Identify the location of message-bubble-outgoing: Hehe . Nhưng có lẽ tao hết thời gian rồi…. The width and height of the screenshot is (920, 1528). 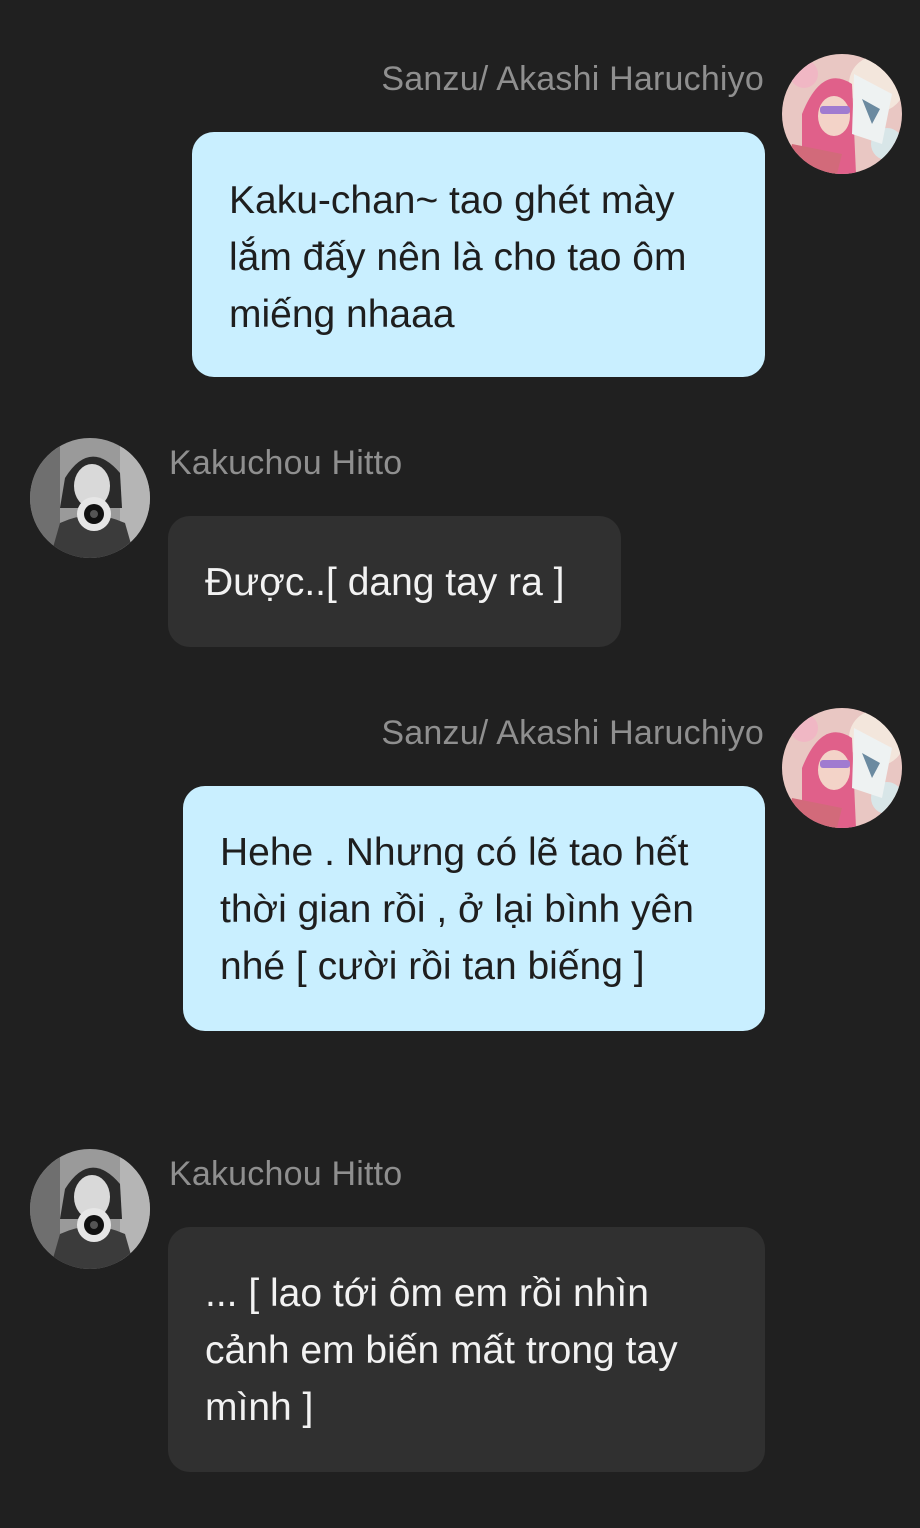
(474, 908).